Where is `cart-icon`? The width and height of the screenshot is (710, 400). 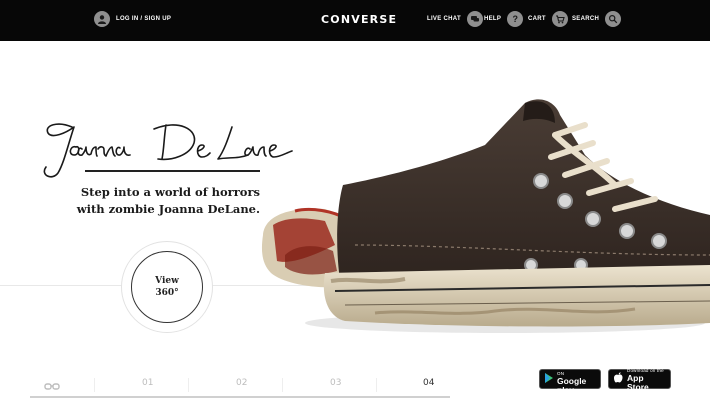
cart-icon is located at coordinates (559, 19).